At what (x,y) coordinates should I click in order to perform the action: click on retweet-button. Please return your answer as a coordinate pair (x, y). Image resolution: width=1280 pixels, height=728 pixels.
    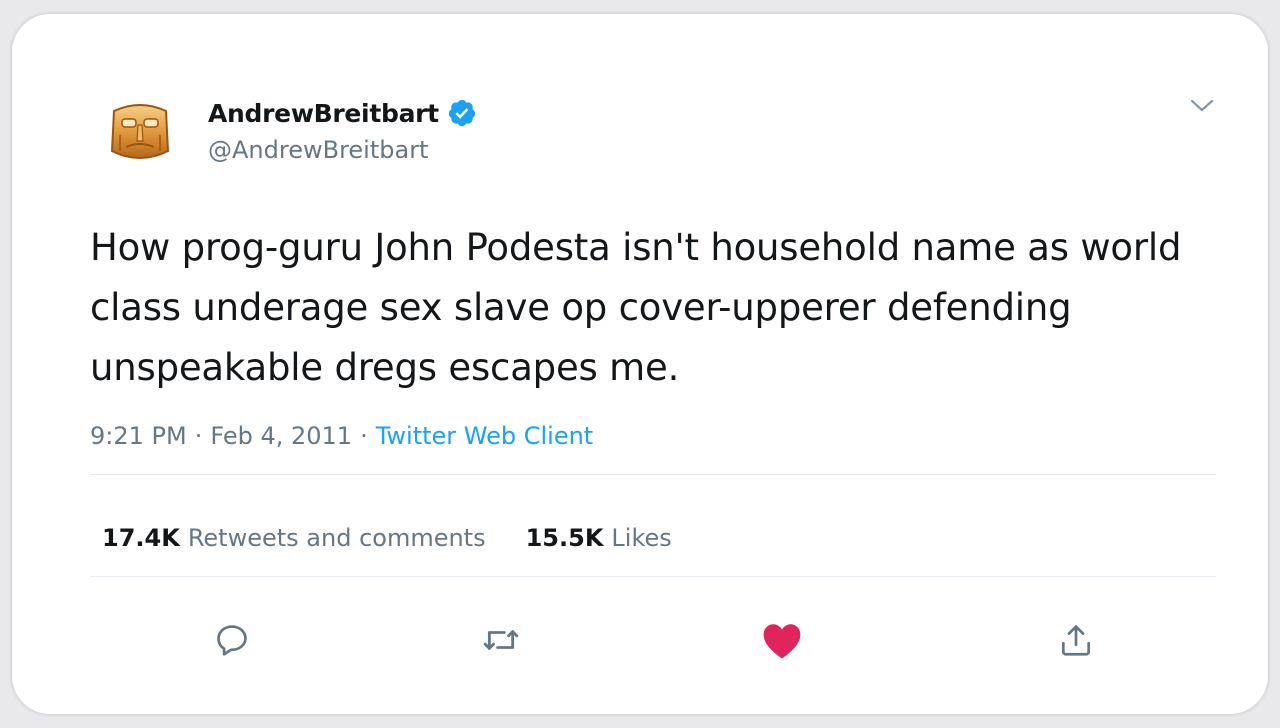
    Looking at the image, I should click on (501, 640).